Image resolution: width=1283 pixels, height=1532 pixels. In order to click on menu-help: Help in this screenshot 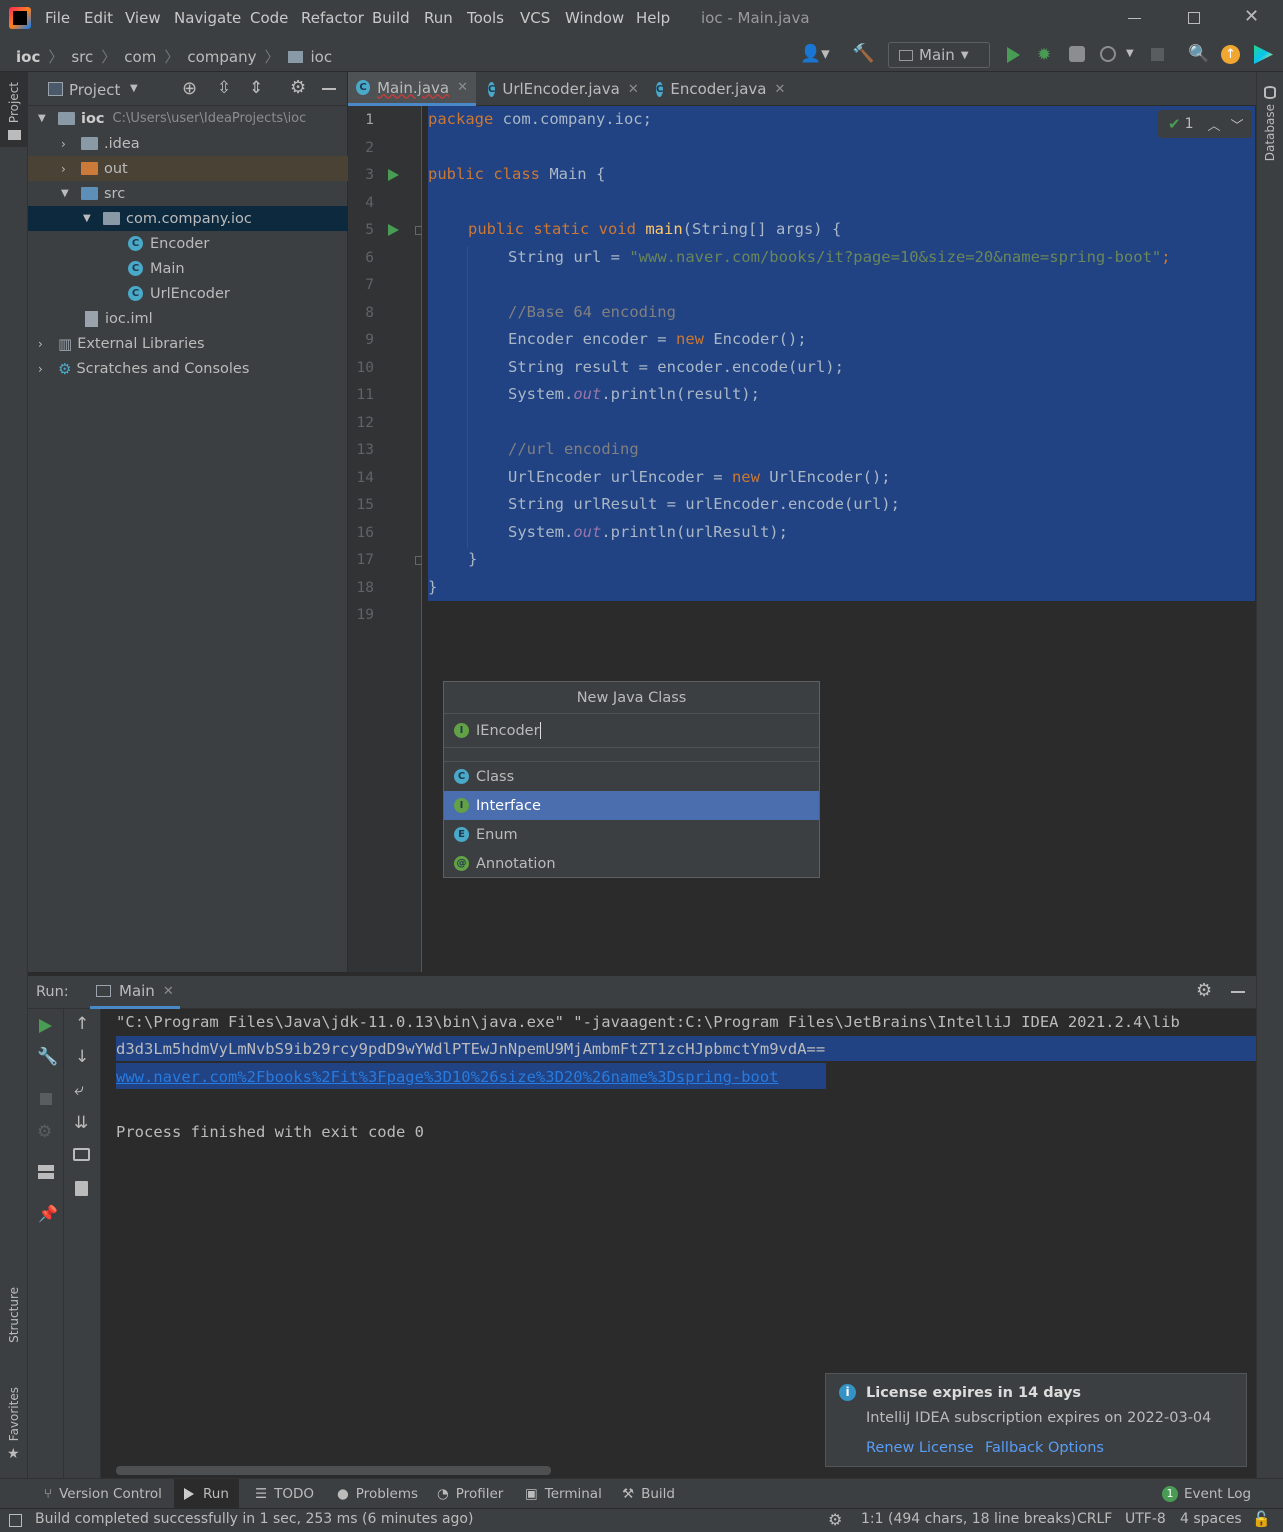, I will do `click(653, 18)`.